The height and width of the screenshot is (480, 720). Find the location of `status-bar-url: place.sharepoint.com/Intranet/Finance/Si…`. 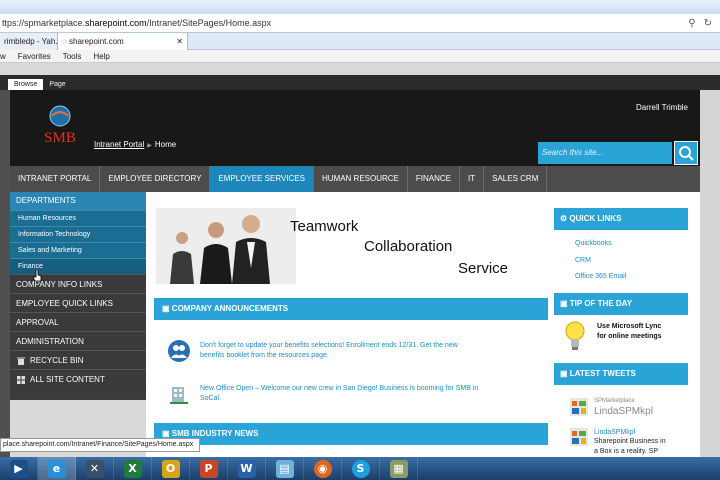

status-bar-url: place.sharepoint.com/Intranet/Finance/Si… is located at coordinates (100, 445).